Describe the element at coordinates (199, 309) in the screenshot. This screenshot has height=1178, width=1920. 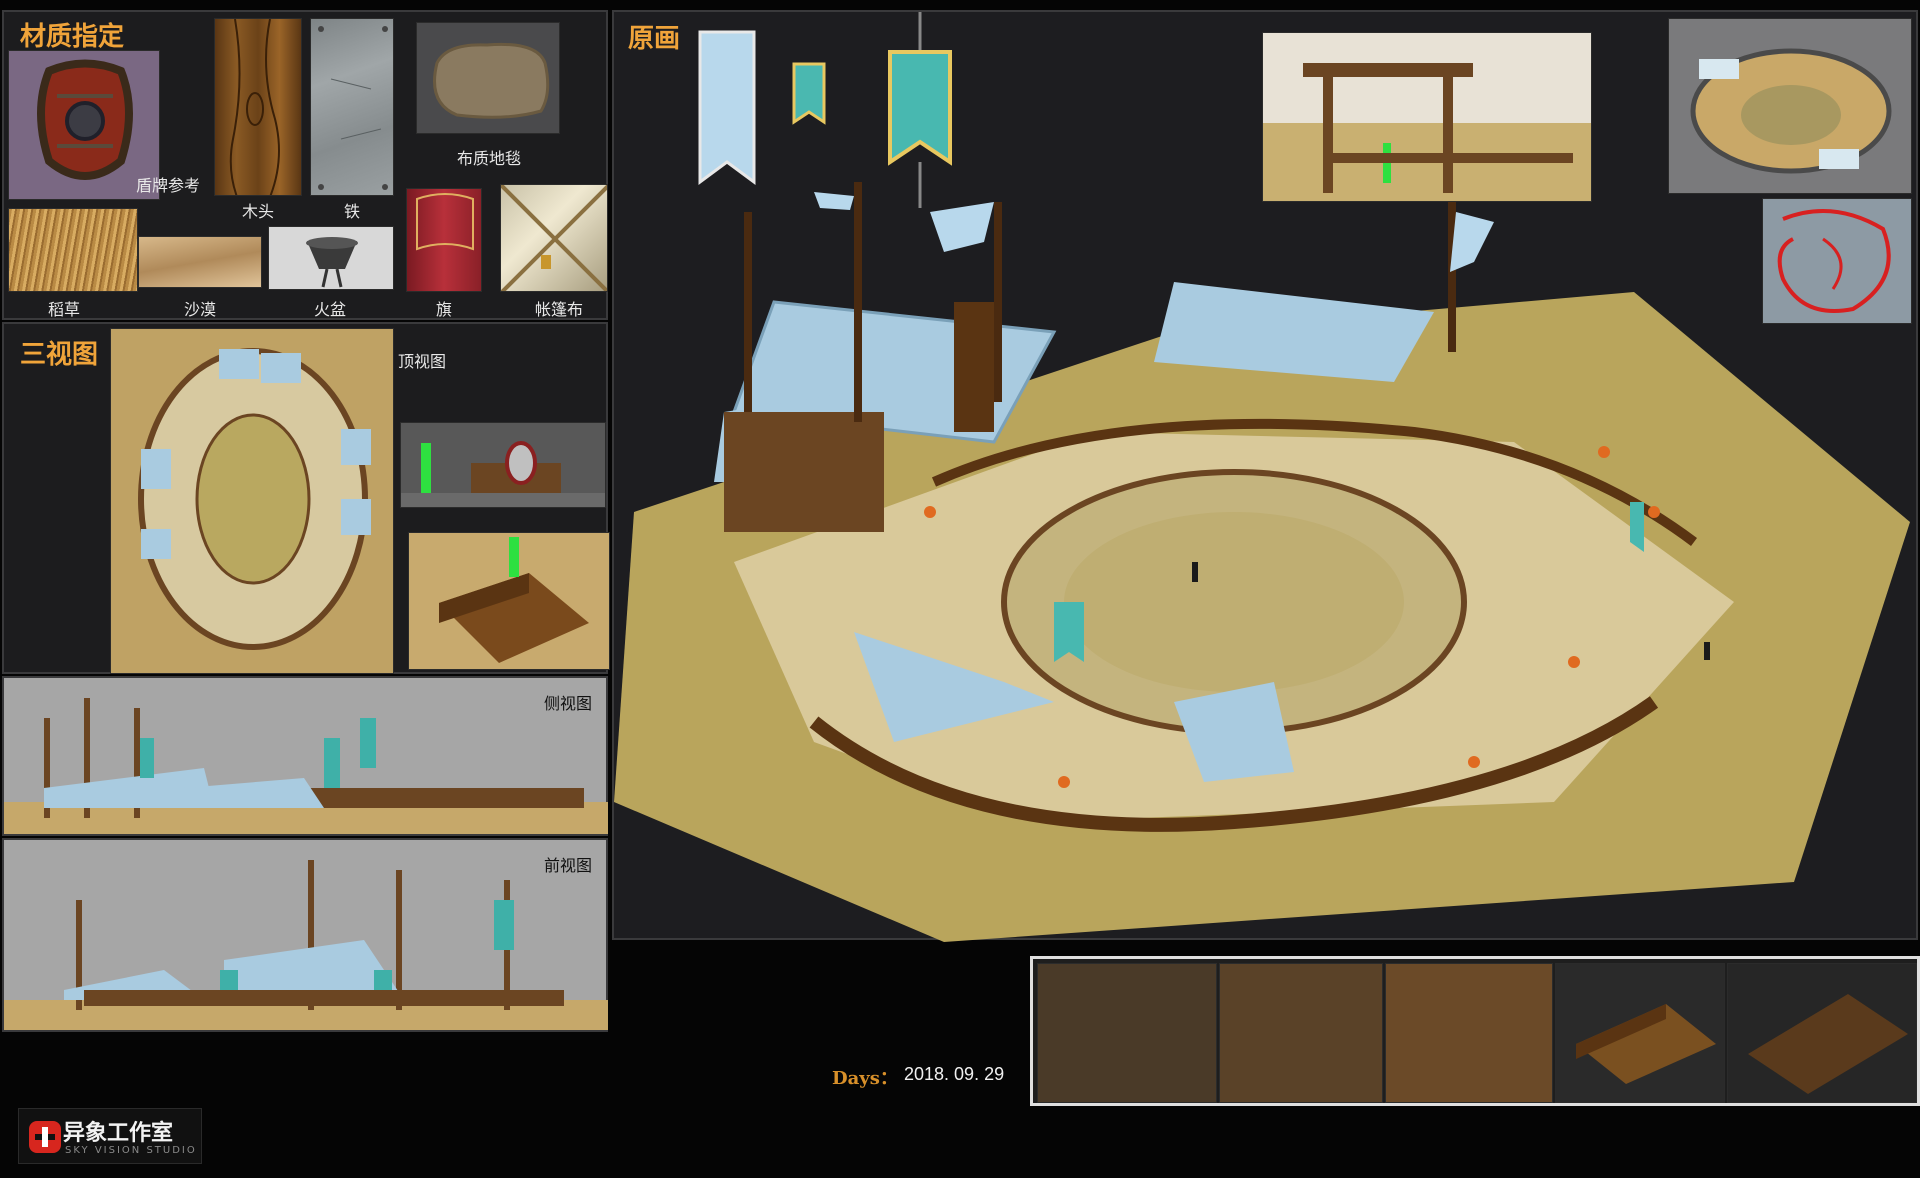
I see `desert-label: 沙漠` at that location.